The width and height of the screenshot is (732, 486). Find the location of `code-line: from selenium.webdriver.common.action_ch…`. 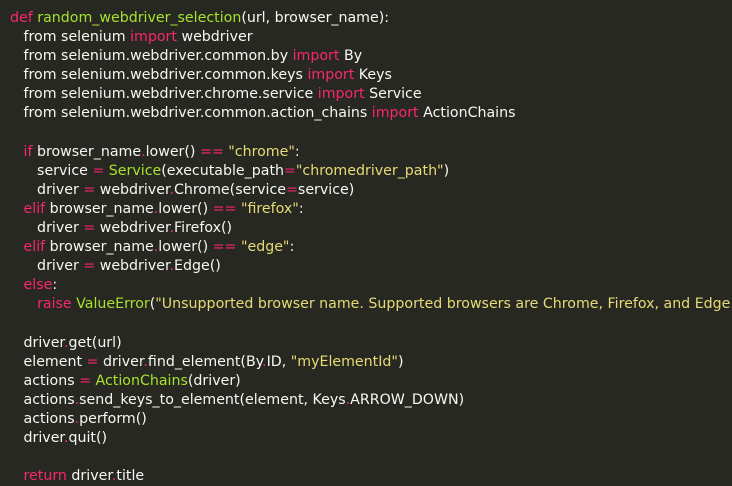

code-line: from selenium.webdriver.common.action_ch… is located at coordinates (371, 113).